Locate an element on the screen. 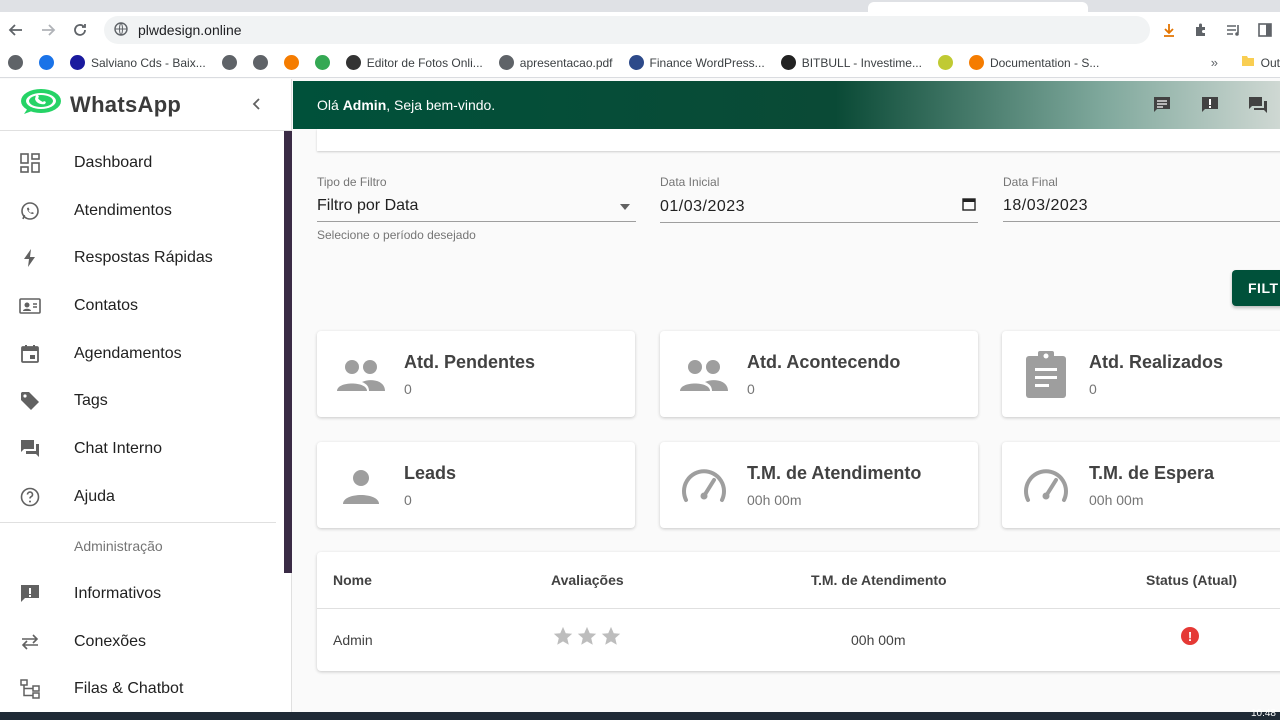 This screenshot has width=1280, height=720. col-header-name: Nome is located at coordinates (352, 580).